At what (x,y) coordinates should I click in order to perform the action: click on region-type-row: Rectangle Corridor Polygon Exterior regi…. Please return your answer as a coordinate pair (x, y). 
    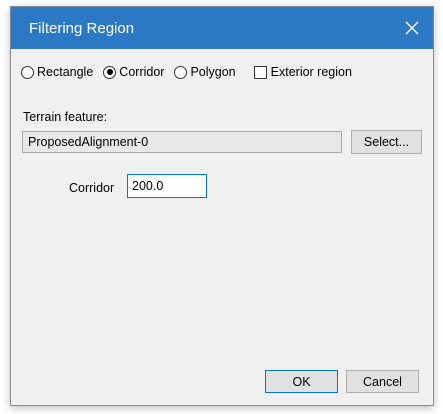
    Looking at the image, I should click on (186, 72).